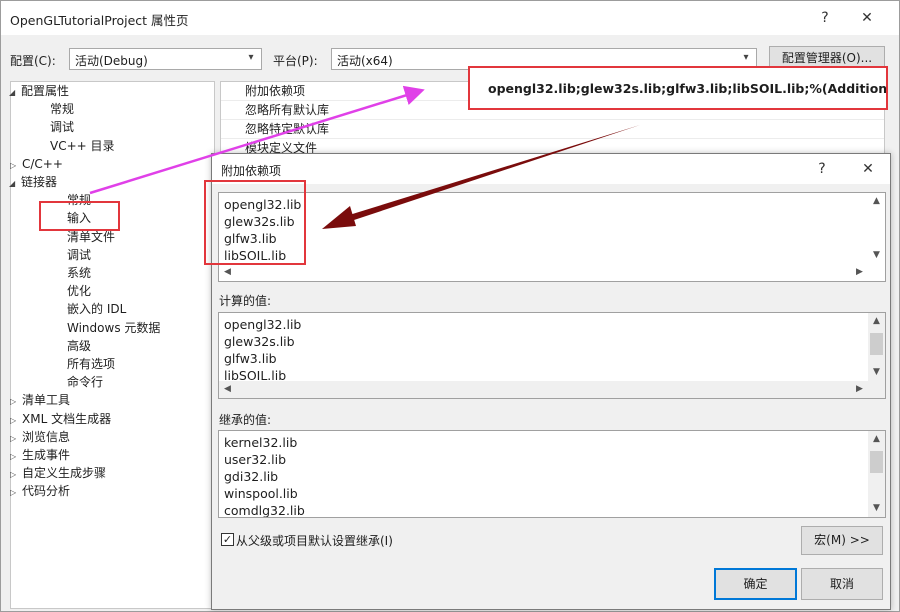  I want to click on magenta-arrow, so click(257, 140).